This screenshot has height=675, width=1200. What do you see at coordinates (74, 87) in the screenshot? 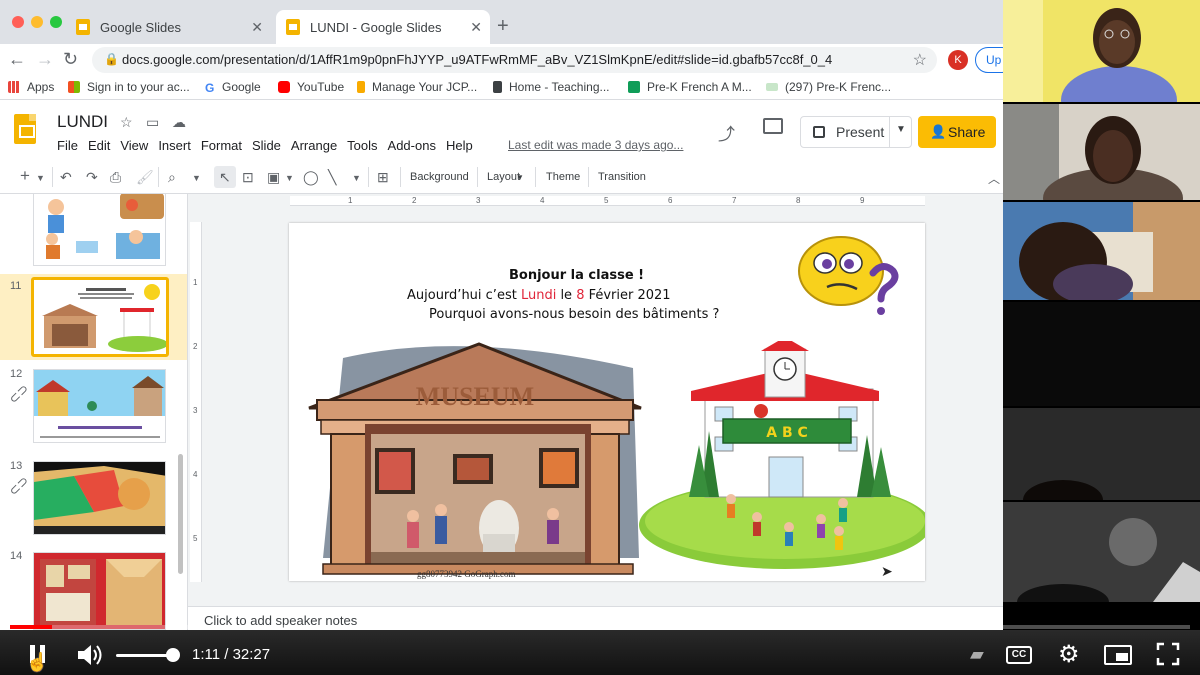
I see `microsoft-icon` at bounding box center [74, 87].